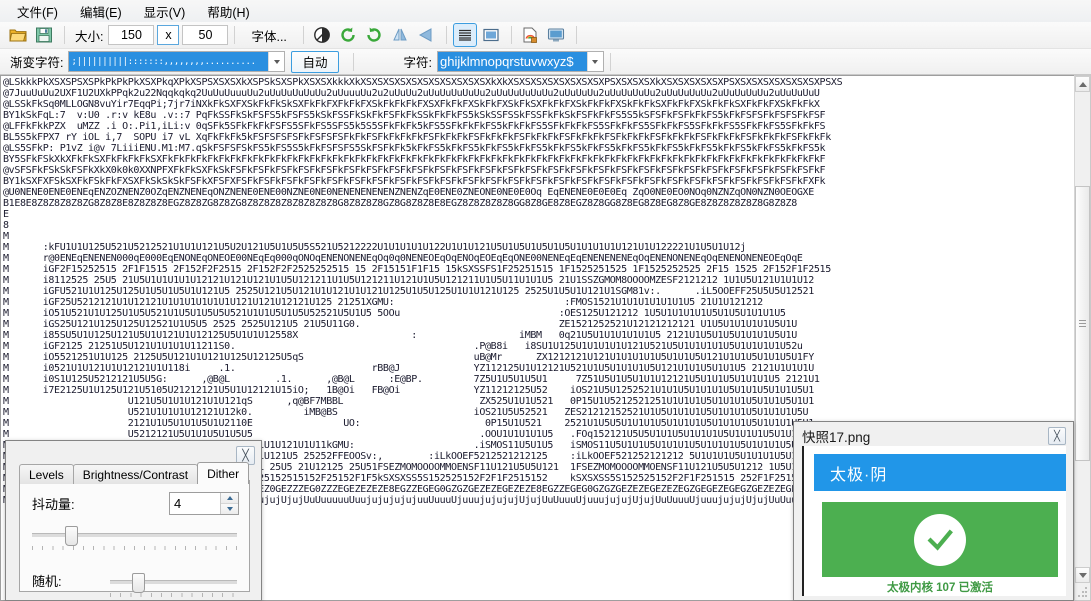 The image size is (1091, 601). I want to click on menu-file: 文件(F), so click(37, 11).